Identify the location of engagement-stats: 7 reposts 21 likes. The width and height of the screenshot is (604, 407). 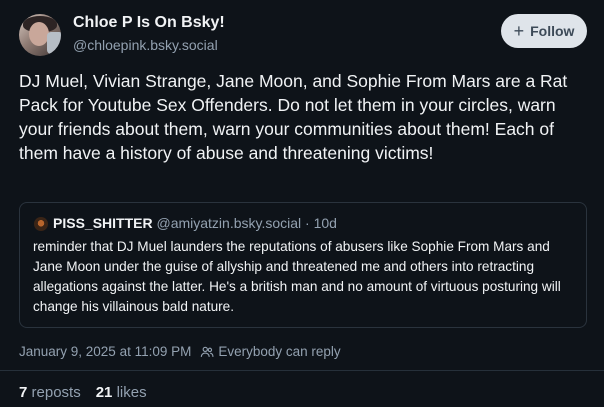
(90, 392).